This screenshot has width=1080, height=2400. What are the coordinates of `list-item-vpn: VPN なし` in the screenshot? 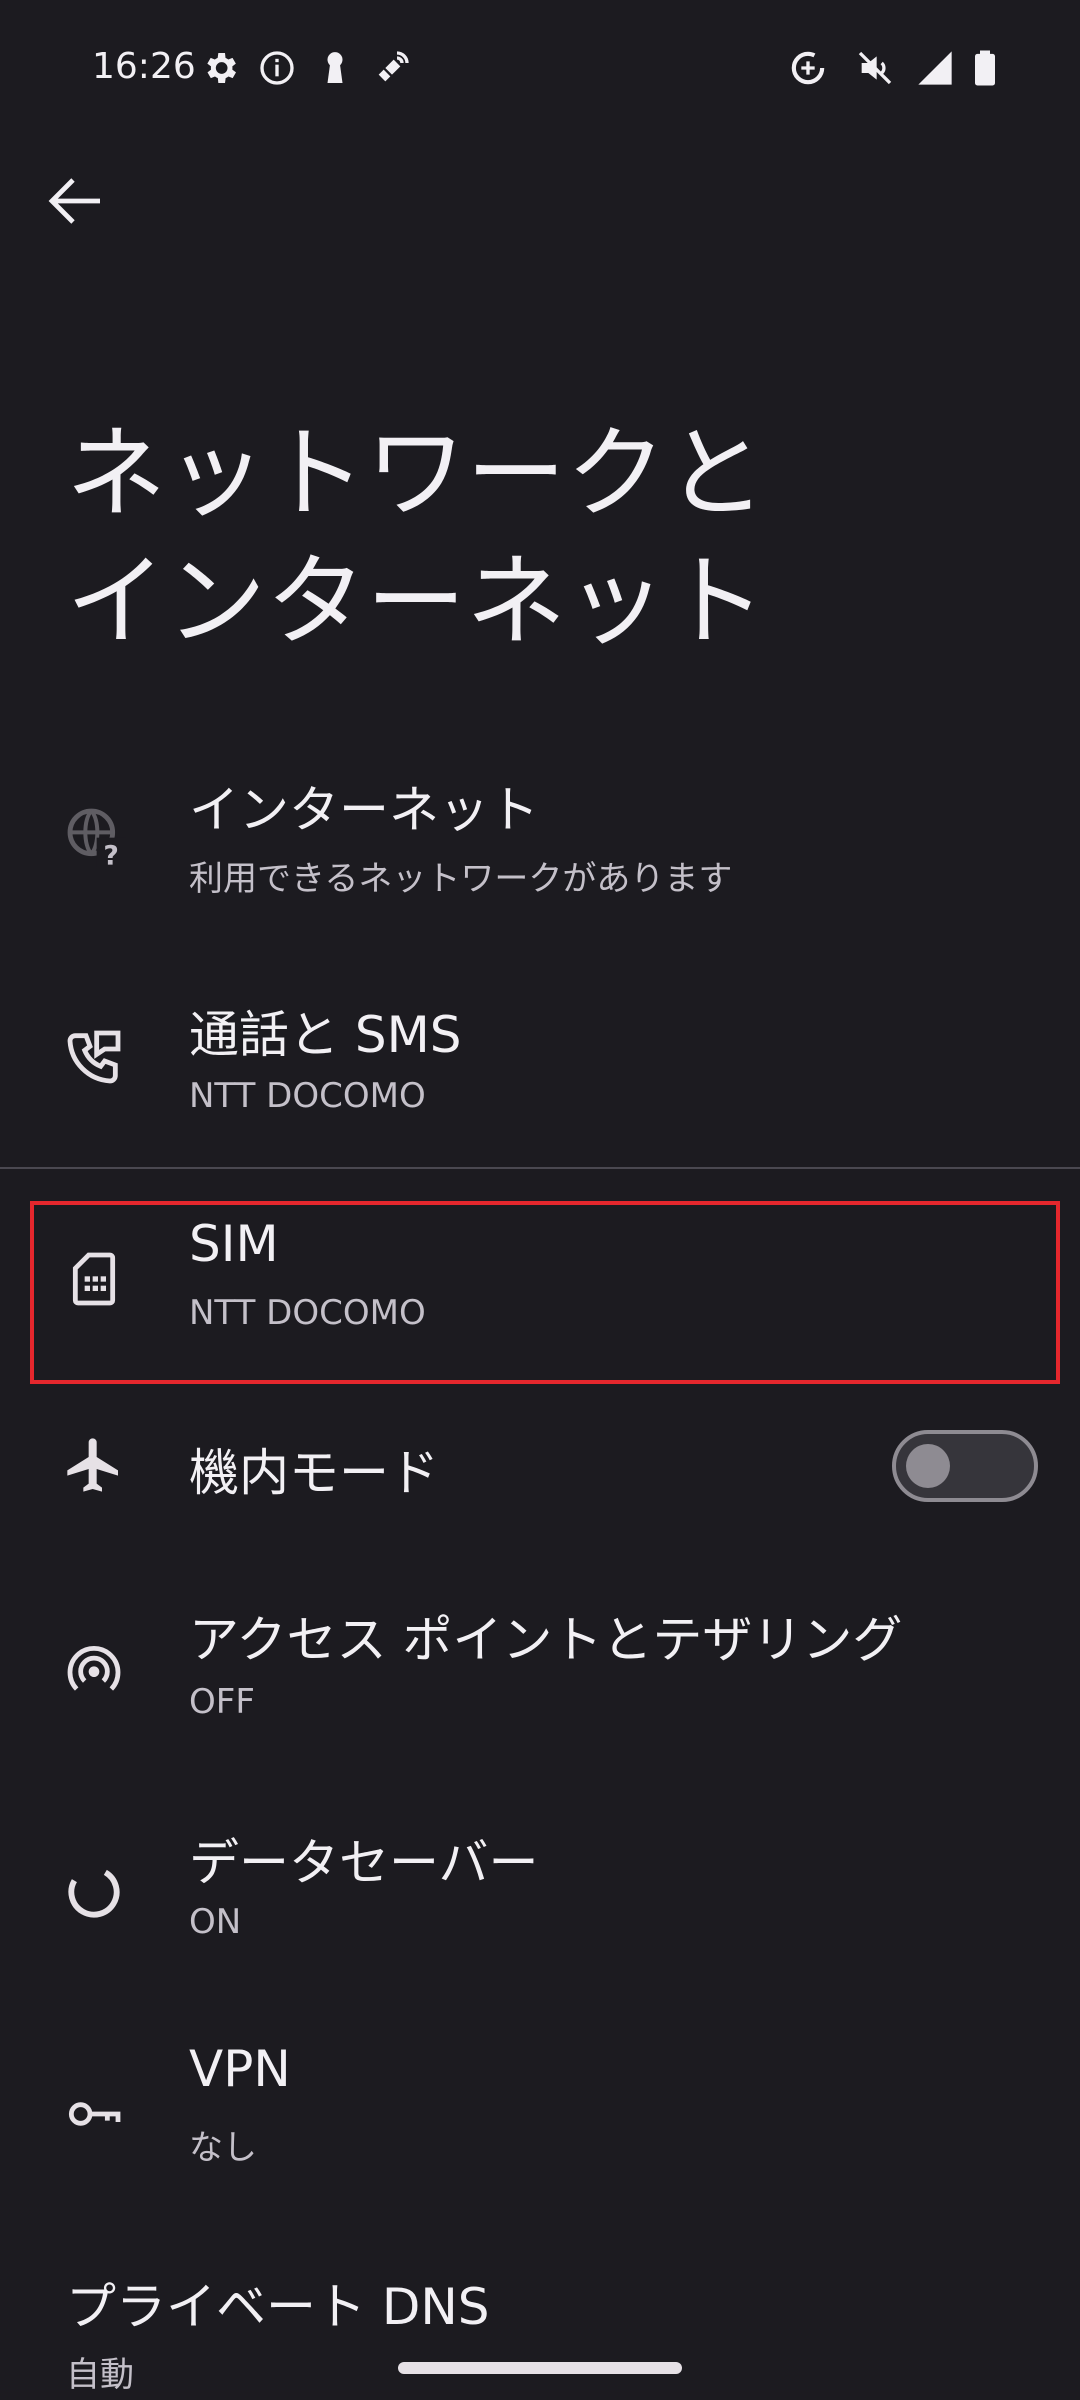 It's located at (540, 2117).